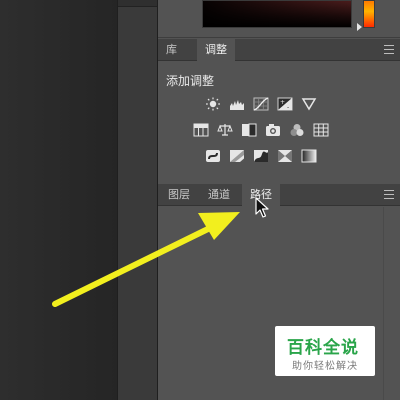  What do you see at coordinates (279, 195) in the screenshot?
I see `layers-tab-strip: 图层 通道 路径` at bounding box center [279, 195].